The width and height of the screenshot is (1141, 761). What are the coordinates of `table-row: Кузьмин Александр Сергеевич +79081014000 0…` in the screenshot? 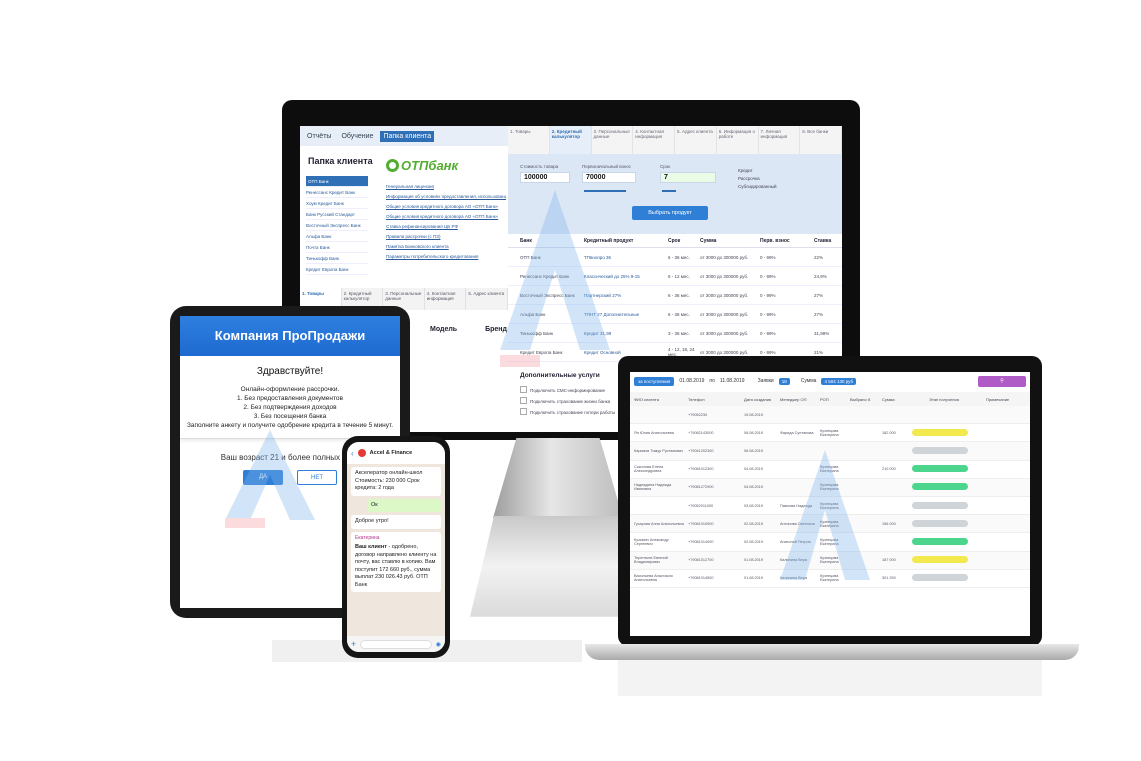 It's located at (830, 542).